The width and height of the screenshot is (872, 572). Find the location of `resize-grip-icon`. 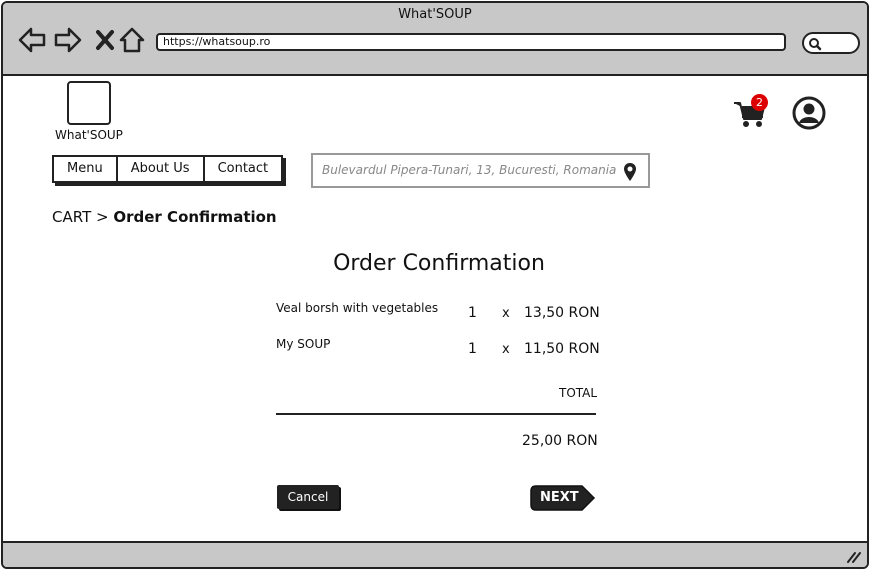

resize-grip-icon is located at coordinates (853, 557).